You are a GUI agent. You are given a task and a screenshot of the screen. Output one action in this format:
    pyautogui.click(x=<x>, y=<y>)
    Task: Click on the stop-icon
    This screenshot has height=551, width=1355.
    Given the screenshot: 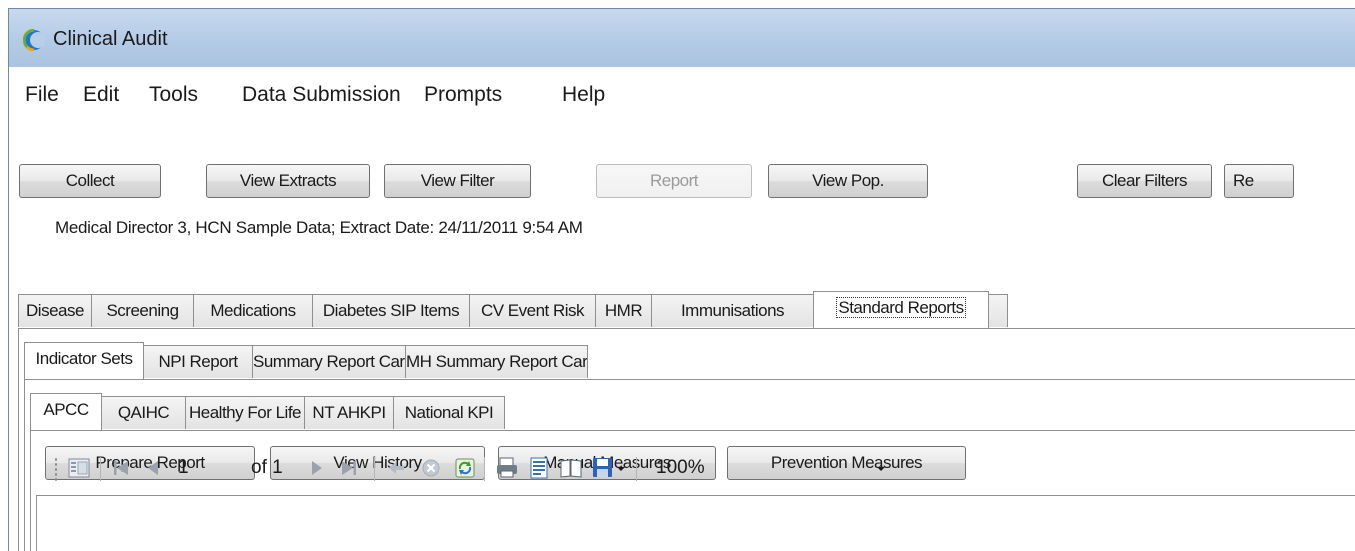 What is the action you would take?
    pyautogui.click(x=431, y=468)
    